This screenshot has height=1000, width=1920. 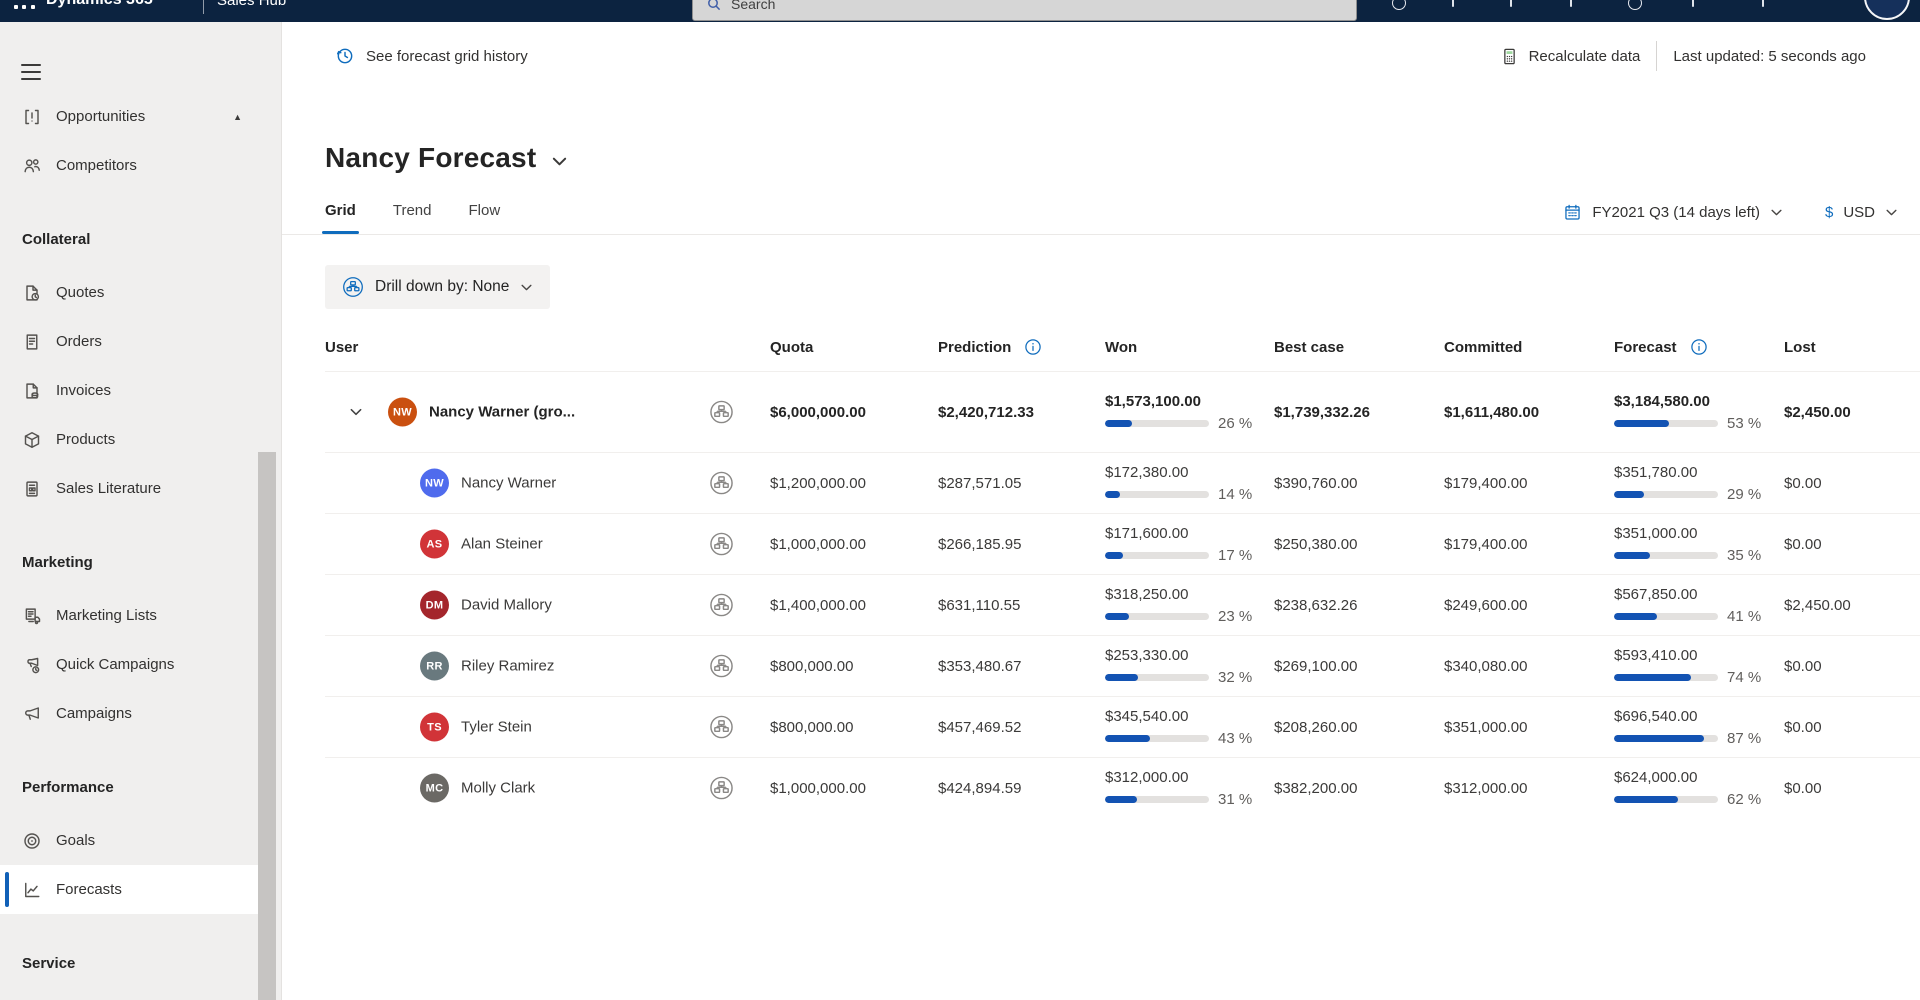 What do you see at coordinates (237, 117) in the screenshot?
I see `collapse-caret-icon: ▲` at bounding box center [237, 117].